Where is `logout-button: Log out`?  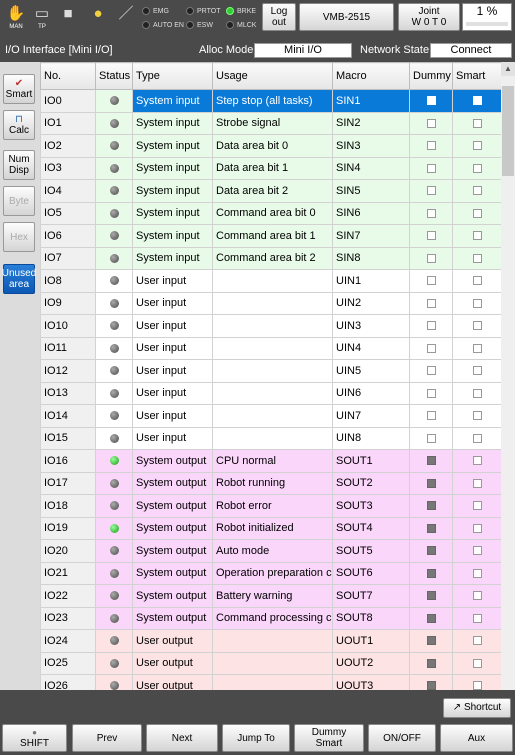
logout-button: Log out is located at coordinates (279, 17).